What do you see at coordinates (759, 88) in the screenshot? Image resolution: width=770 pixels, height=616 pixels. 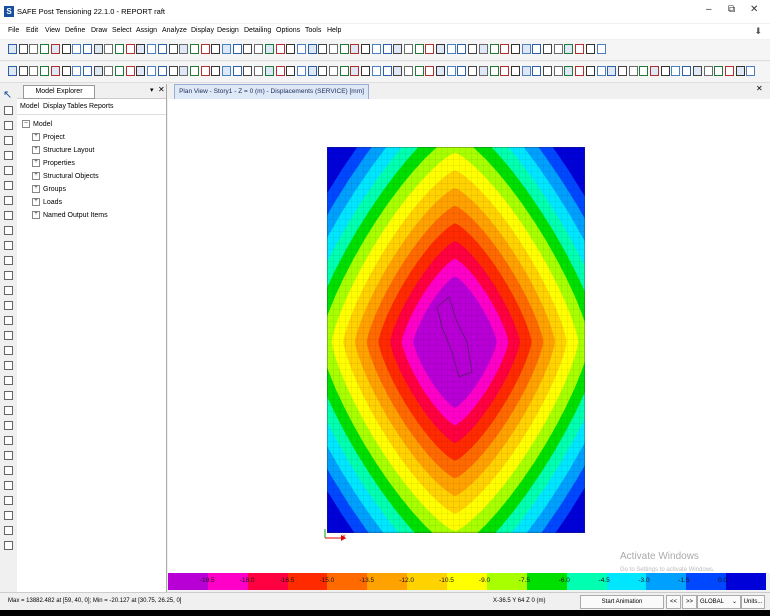 I see `view-close-icon: ✕` at bounding box center [759, 88].